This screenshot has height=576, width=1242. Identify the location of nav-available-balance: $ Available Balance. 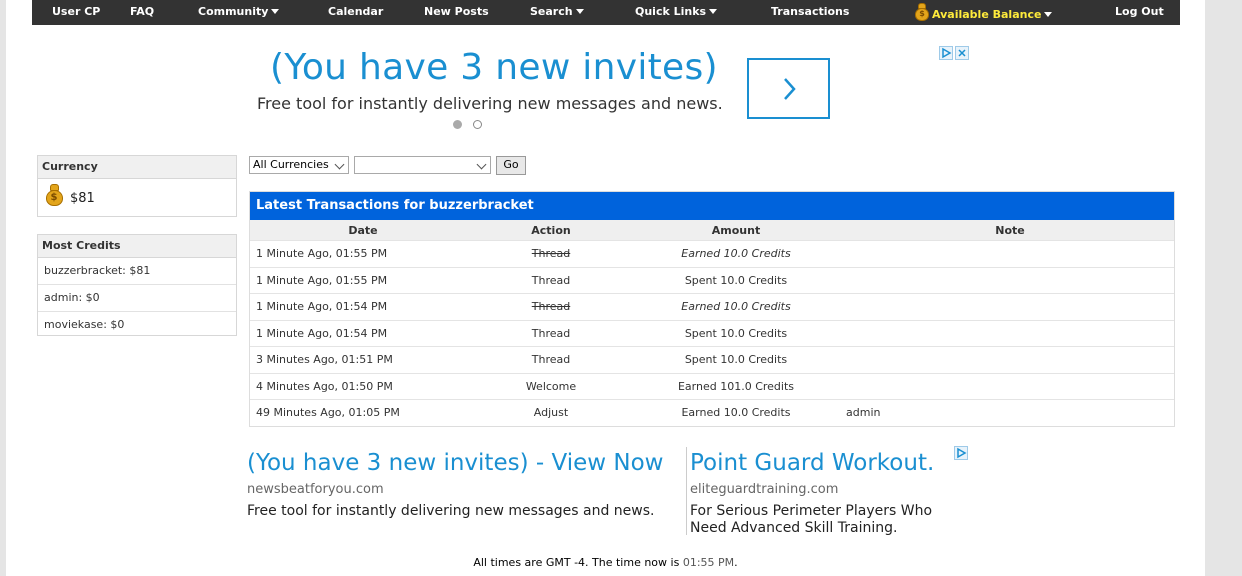
(983, 12).